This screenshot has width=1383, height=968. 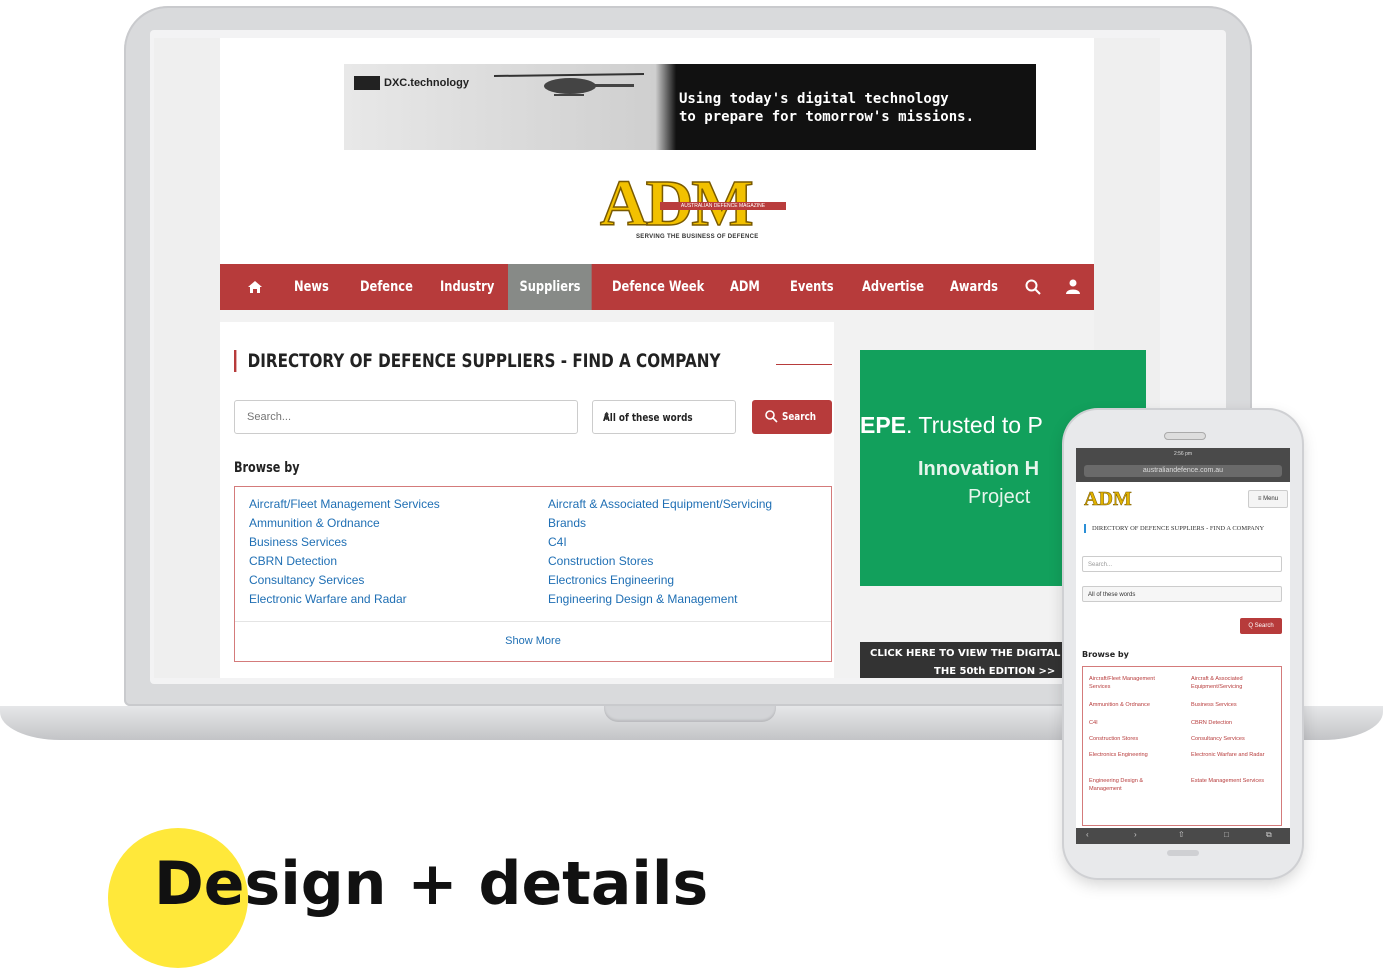 What do you see at coordinates (799, 416) in the screenshot?
I see `search-button-label: Search` at bounding box center [799, 416].